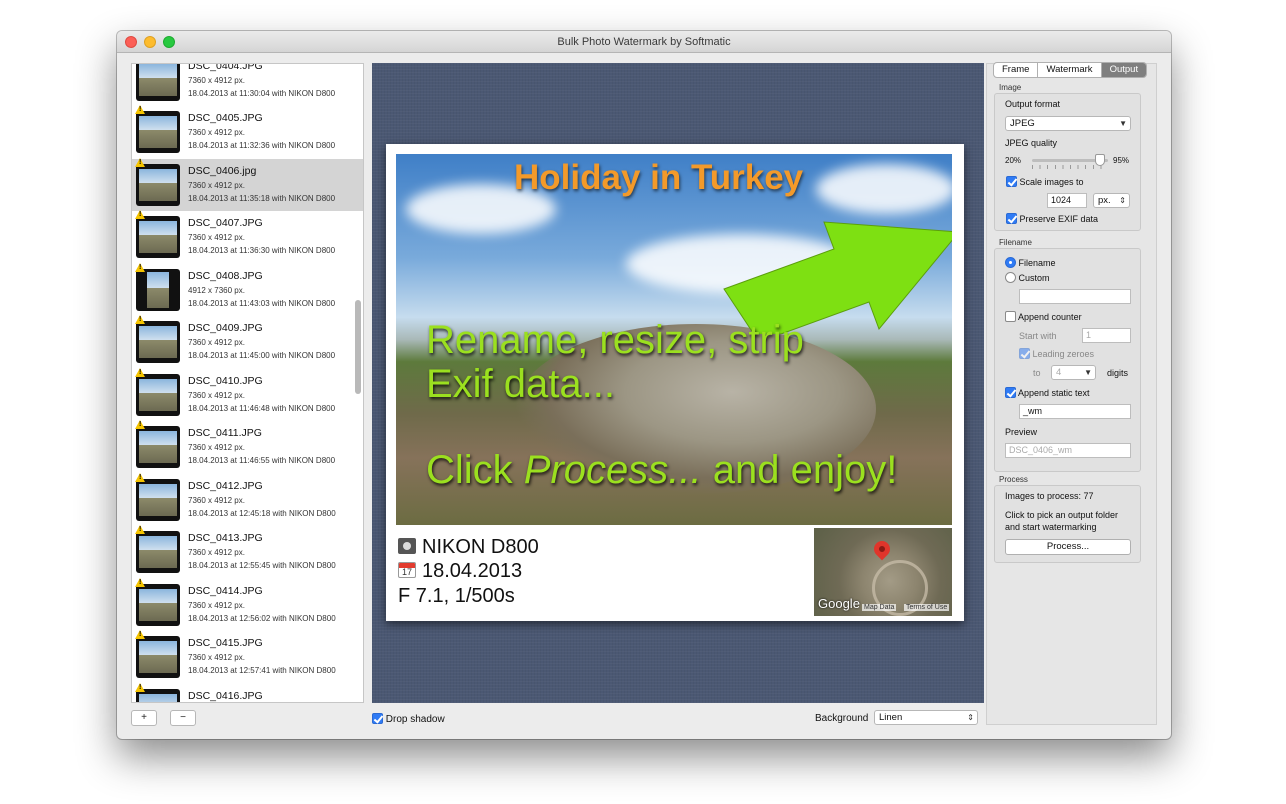 This screenshot has height=804, width=1286. What do you see at coordinates (1016, 70) in the screenshot?
I see `tab-frame: Frame` at bounding box center [1016, 70].